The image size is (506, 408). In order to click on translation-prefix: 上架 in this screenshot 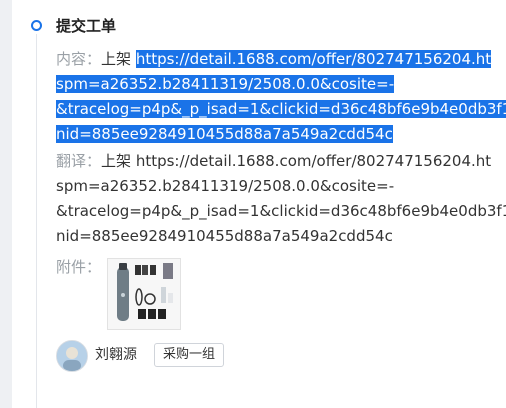, I will do `click(116, 161)`.